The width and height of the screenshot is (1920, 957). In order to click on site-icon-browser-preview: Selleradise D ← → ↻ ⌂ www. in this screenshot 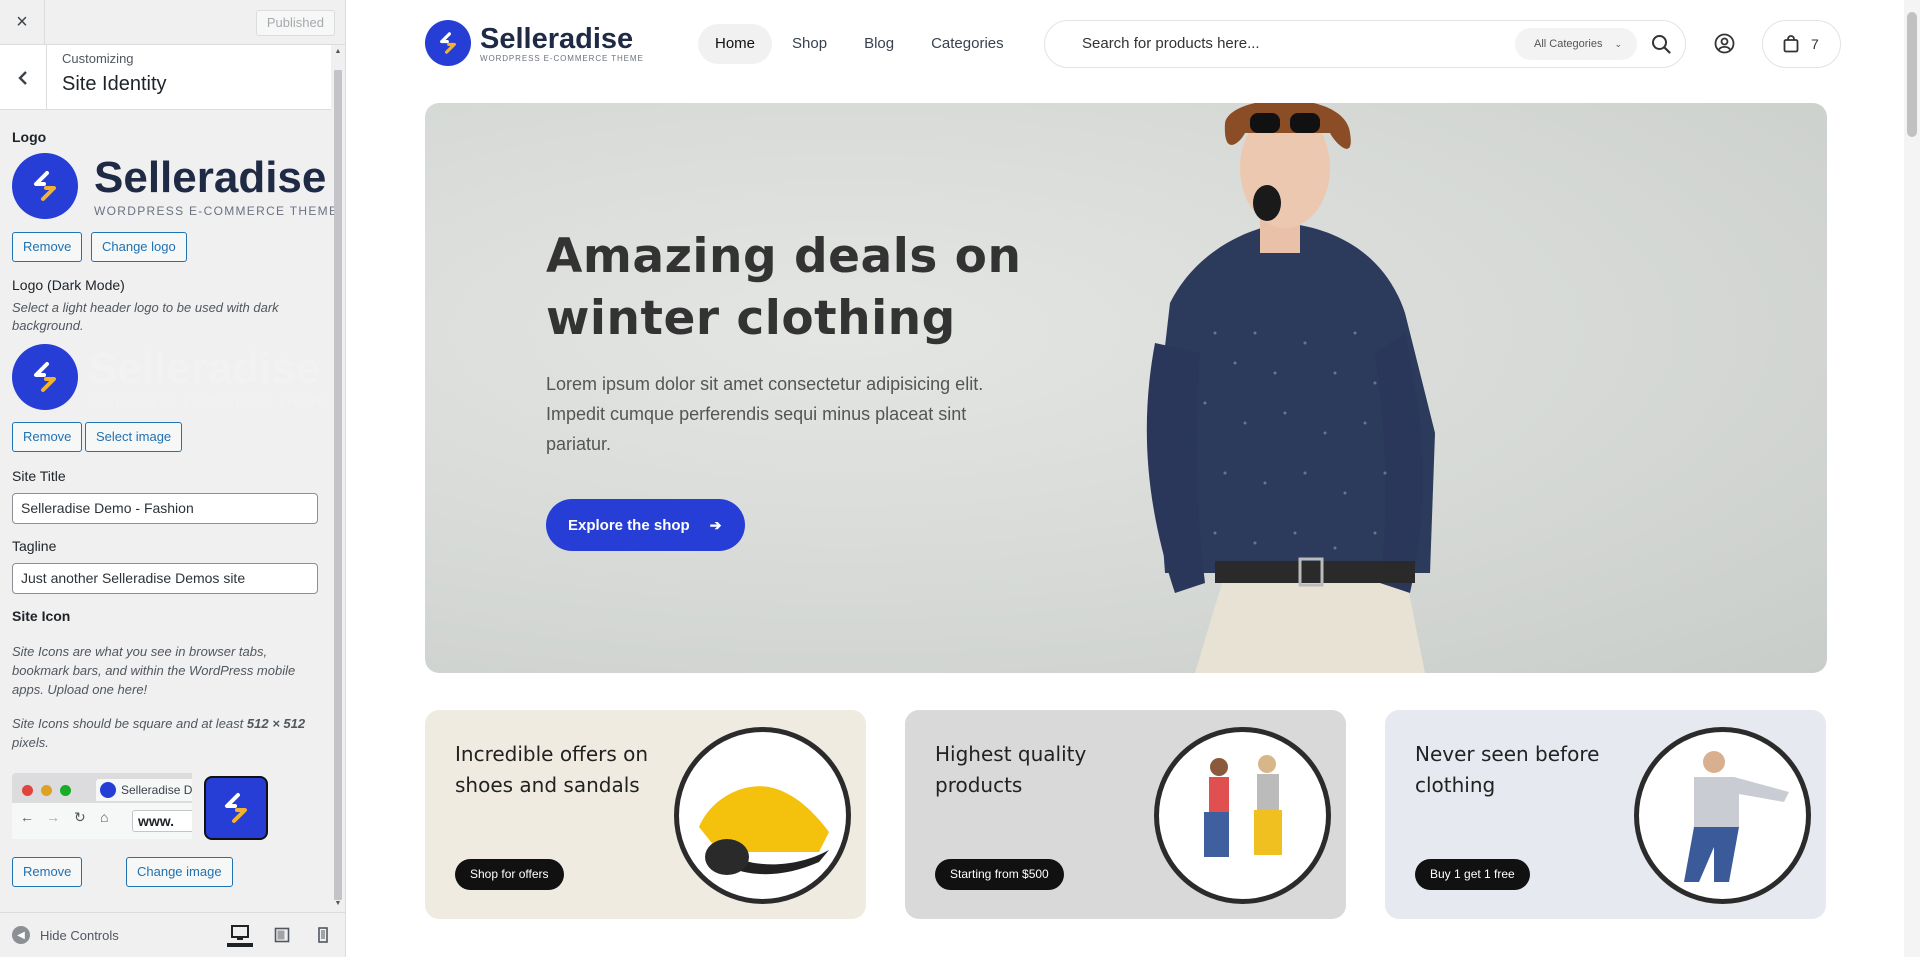, I will do `click(102, 806)`.